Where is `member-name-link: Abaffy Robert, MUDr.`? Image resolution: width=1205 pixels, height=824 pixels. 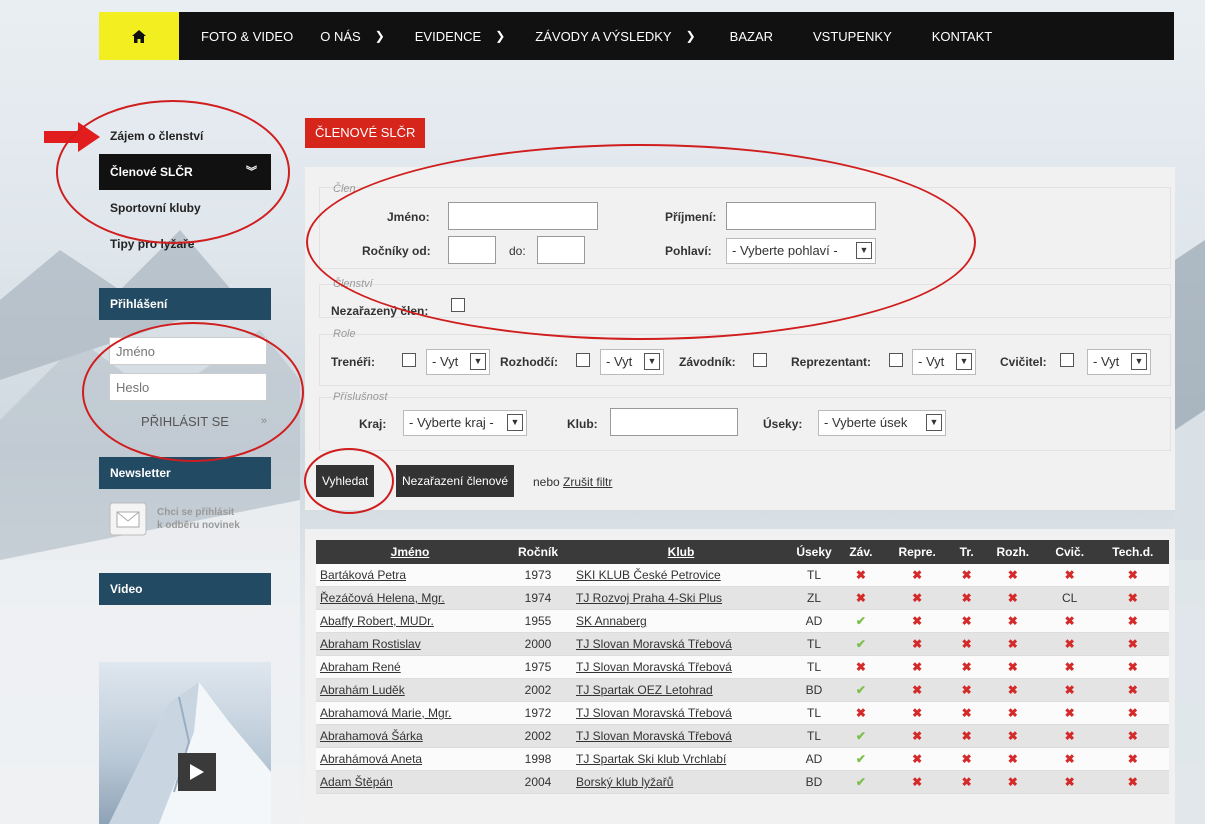
member-name-link: Abaffy Robert, MUDr. is located at coordinates (410, 621).